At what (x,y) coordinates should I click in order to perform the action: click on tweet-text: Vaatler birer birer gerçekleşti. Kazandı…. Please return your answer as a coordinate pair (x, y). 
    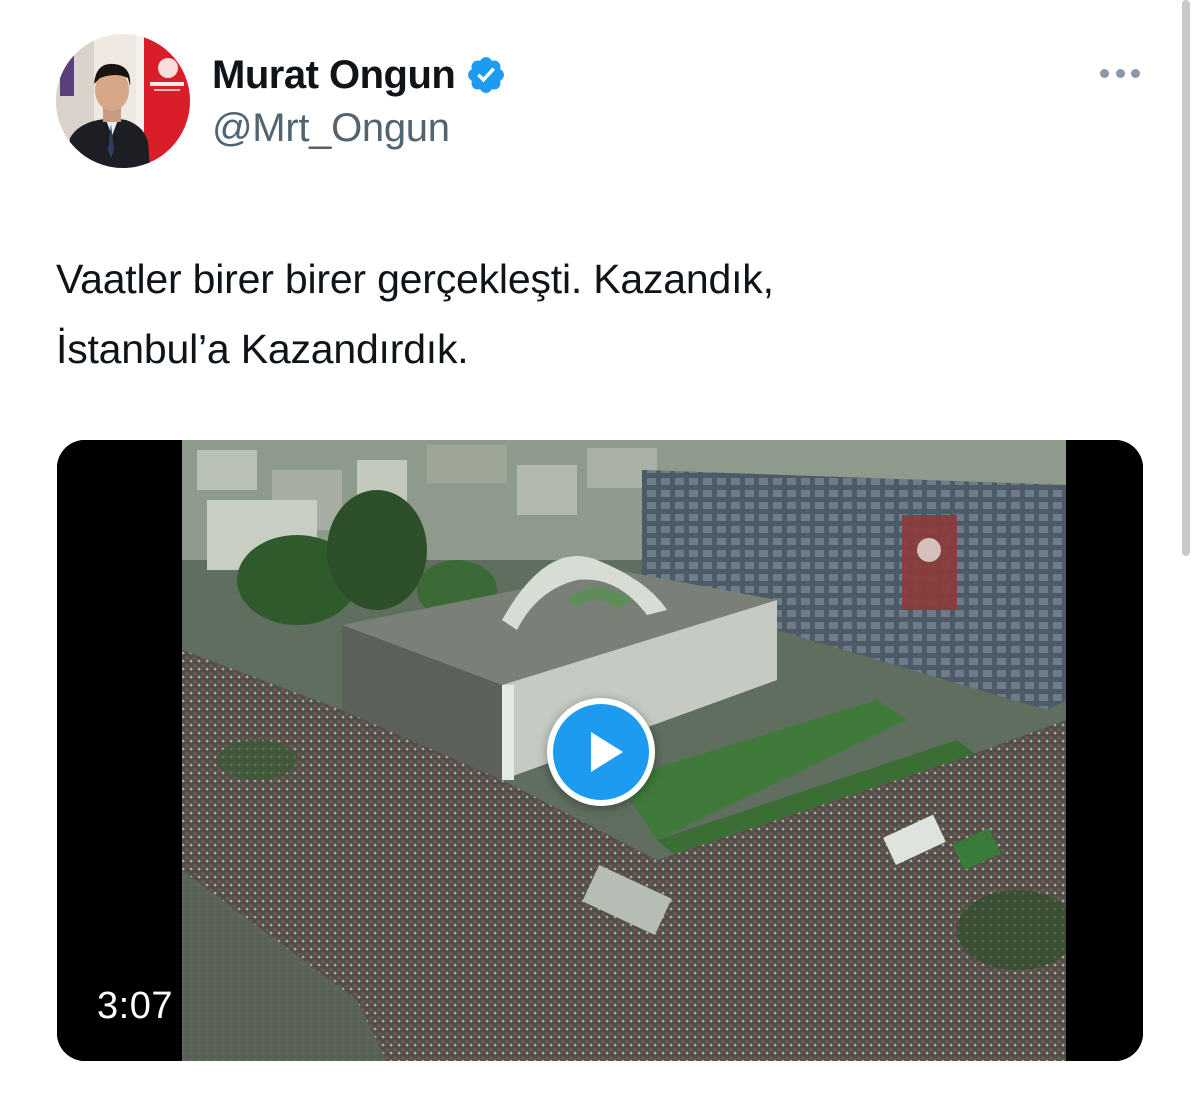
    Looking at the image, I should click on (601, 314).